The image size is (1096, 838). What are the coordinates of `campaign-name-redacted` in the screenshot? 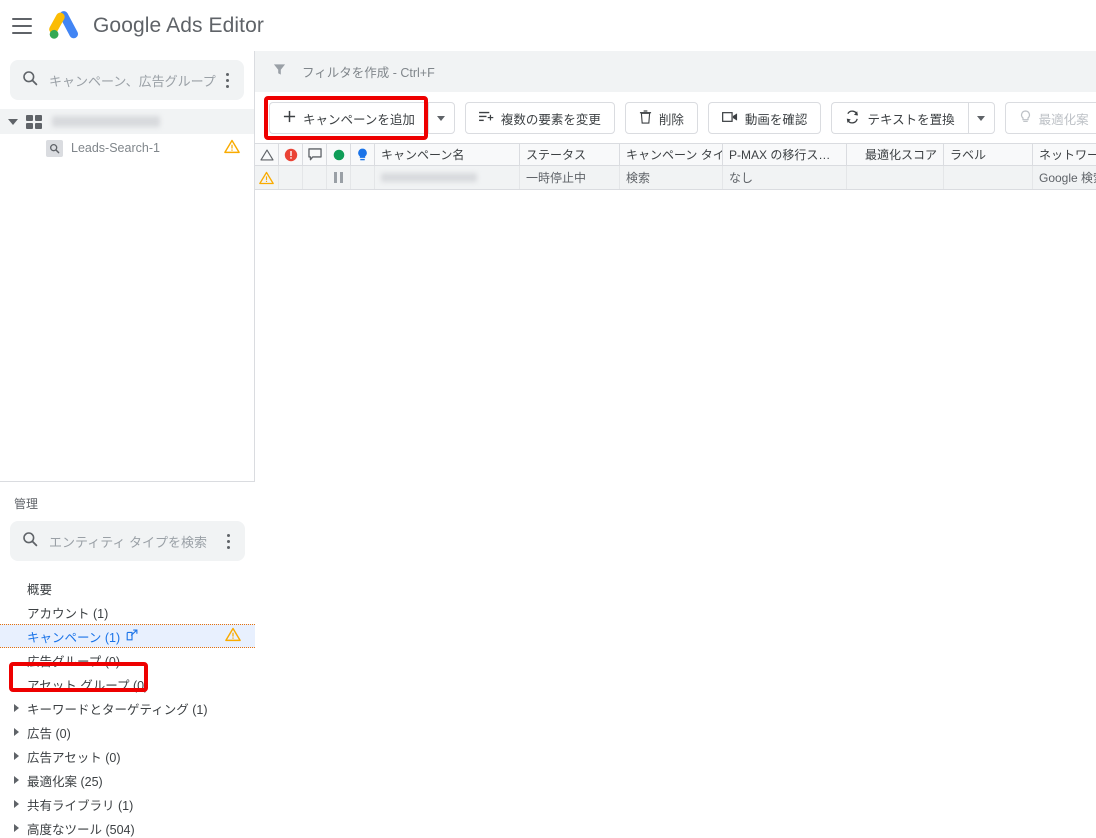 It's located at (429, 177).